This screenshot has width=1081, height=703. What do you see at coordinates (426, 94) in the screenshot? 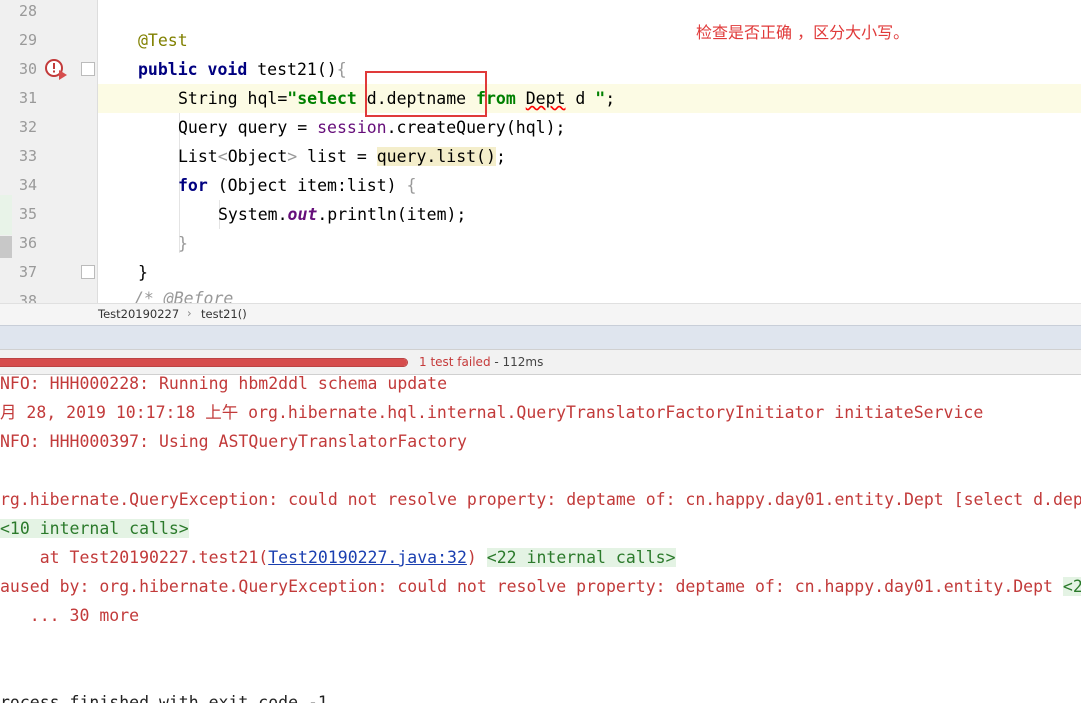
I see `highlight-annotation-box` at bounding box center [426, 94].